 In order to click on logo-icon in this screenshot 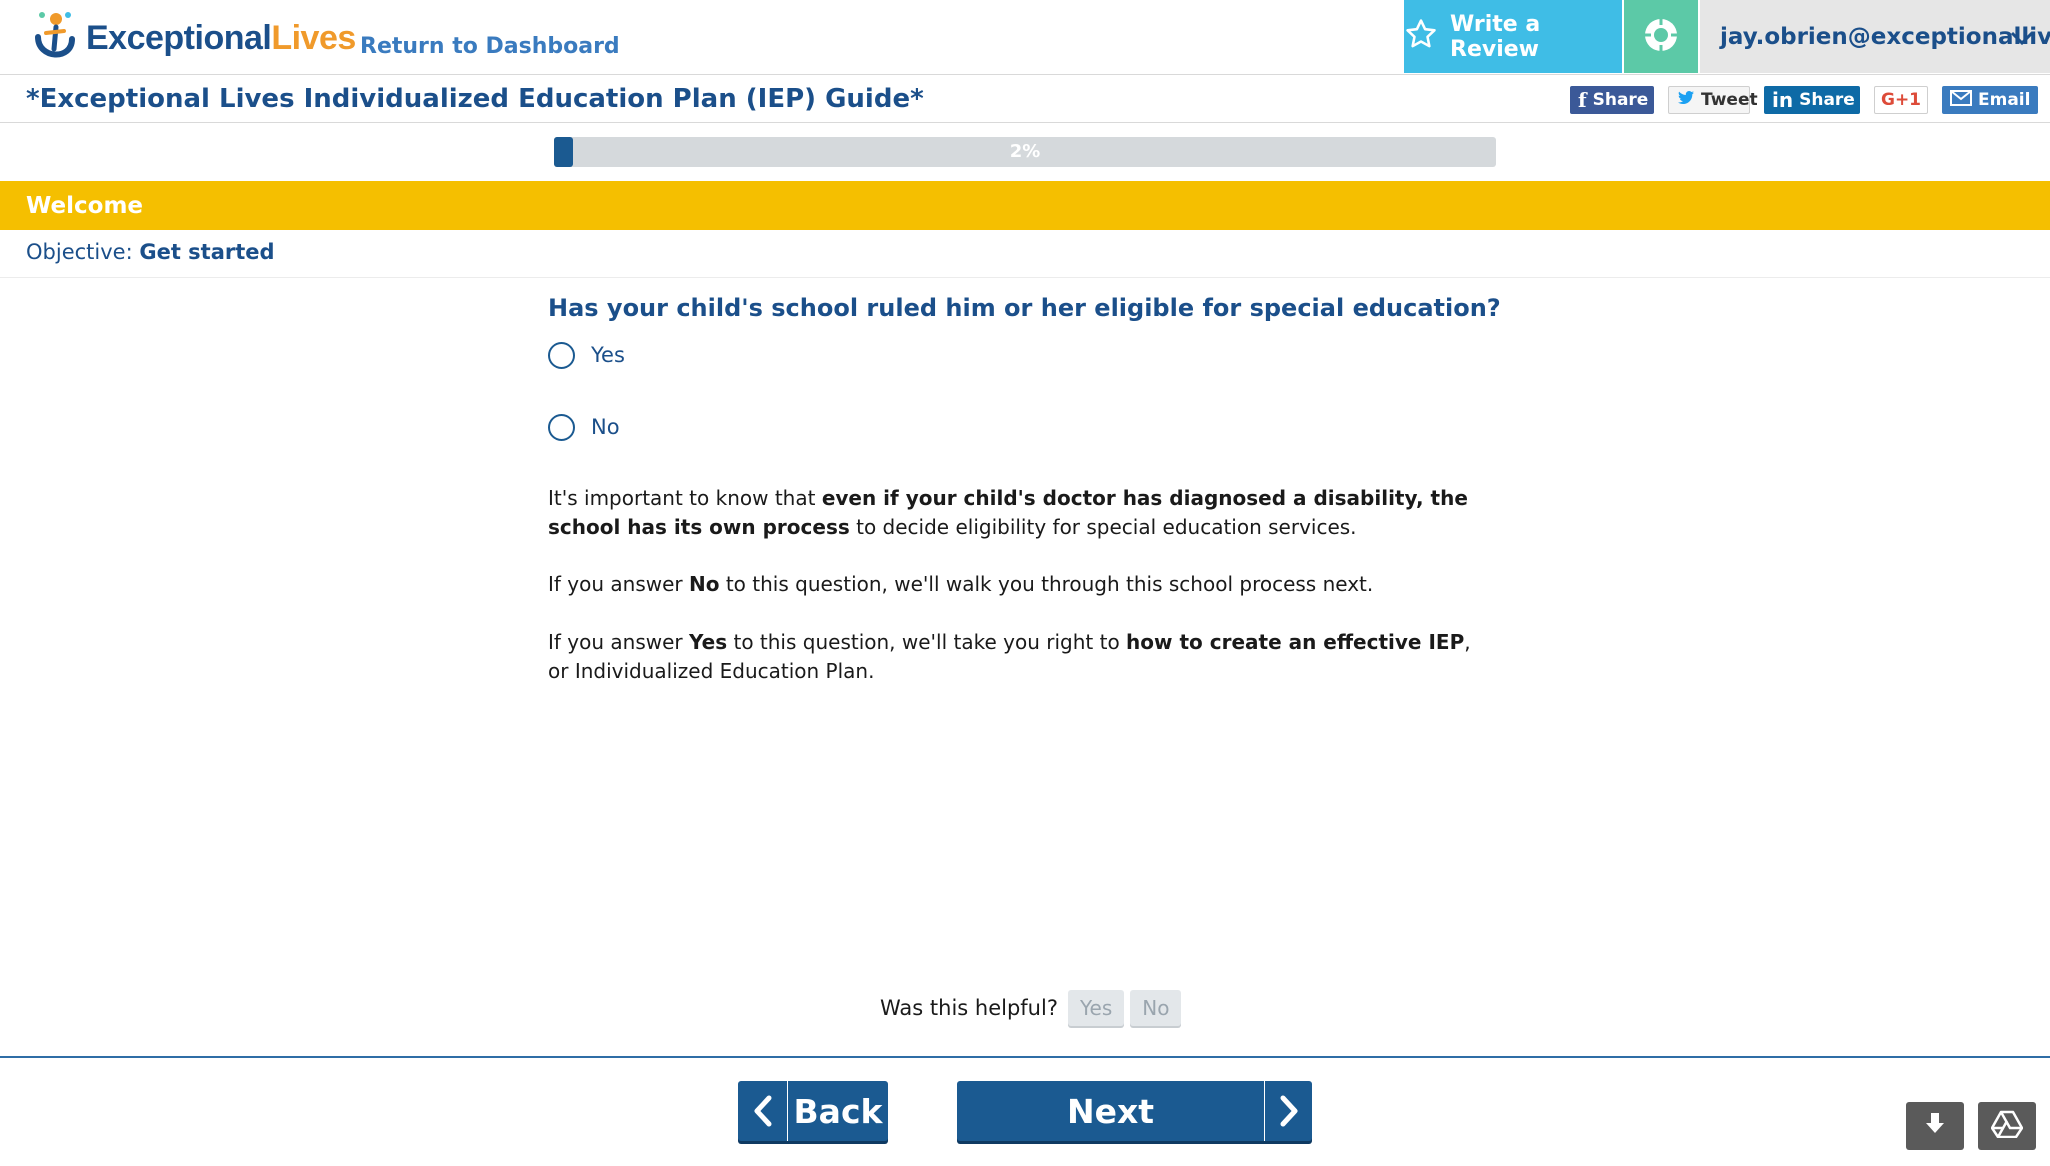, I will do `click(54, 38)`.